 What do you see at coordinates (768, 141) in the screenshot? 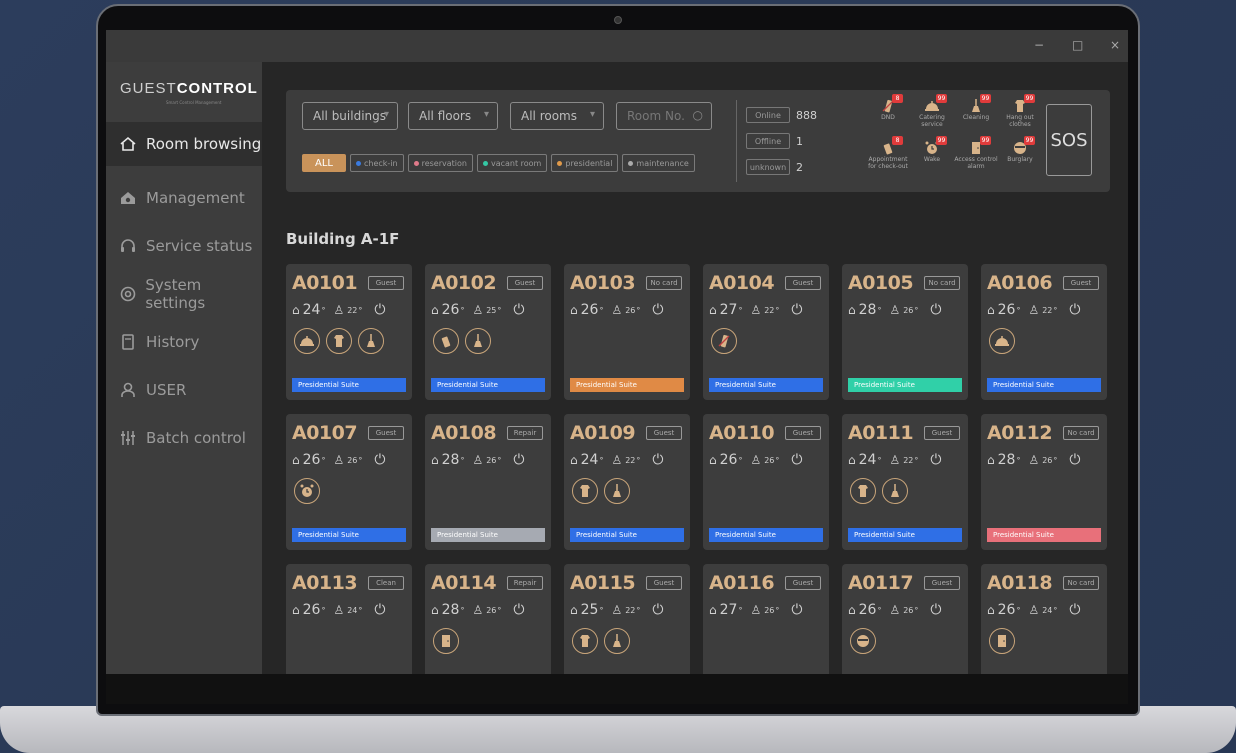
I see `stat-offline-label: Offline` at bounding box center [768, 141].